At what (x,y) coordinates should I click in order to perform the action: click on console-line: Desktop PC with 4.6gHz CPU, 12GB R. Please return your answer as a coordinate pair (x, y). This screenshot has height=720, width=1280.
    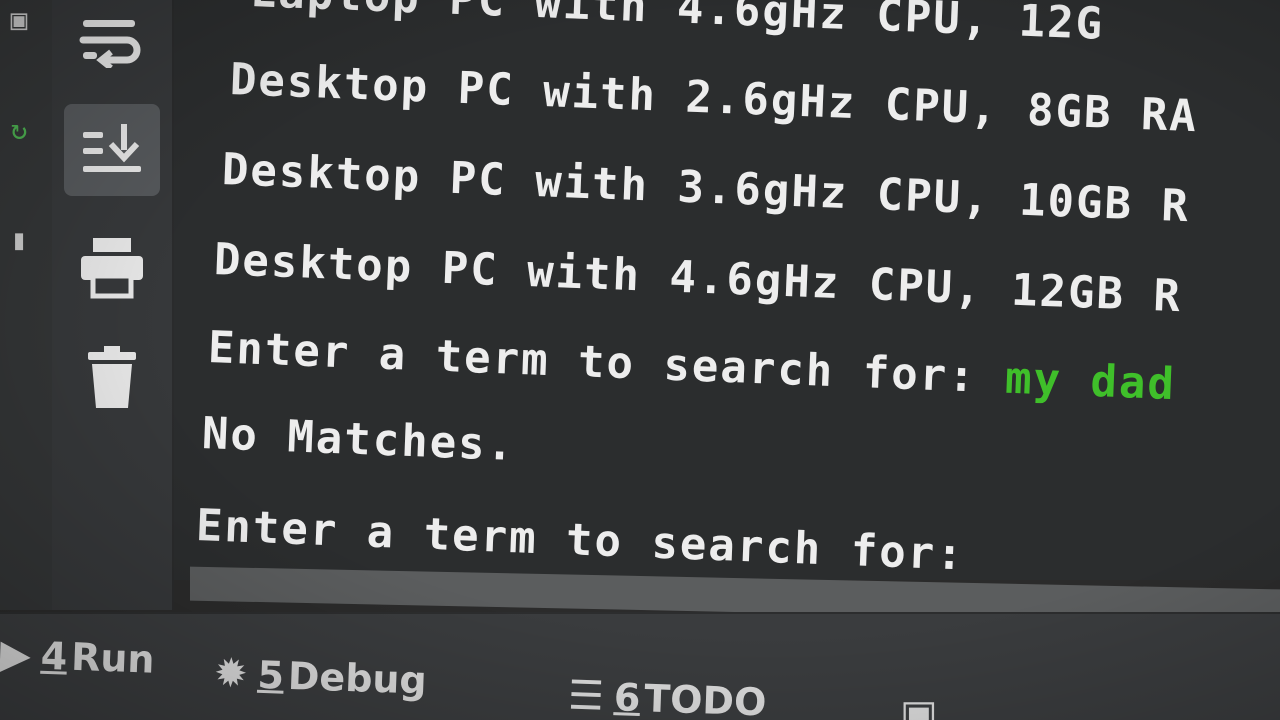
    Looking at the image, I should click on (698, 278).